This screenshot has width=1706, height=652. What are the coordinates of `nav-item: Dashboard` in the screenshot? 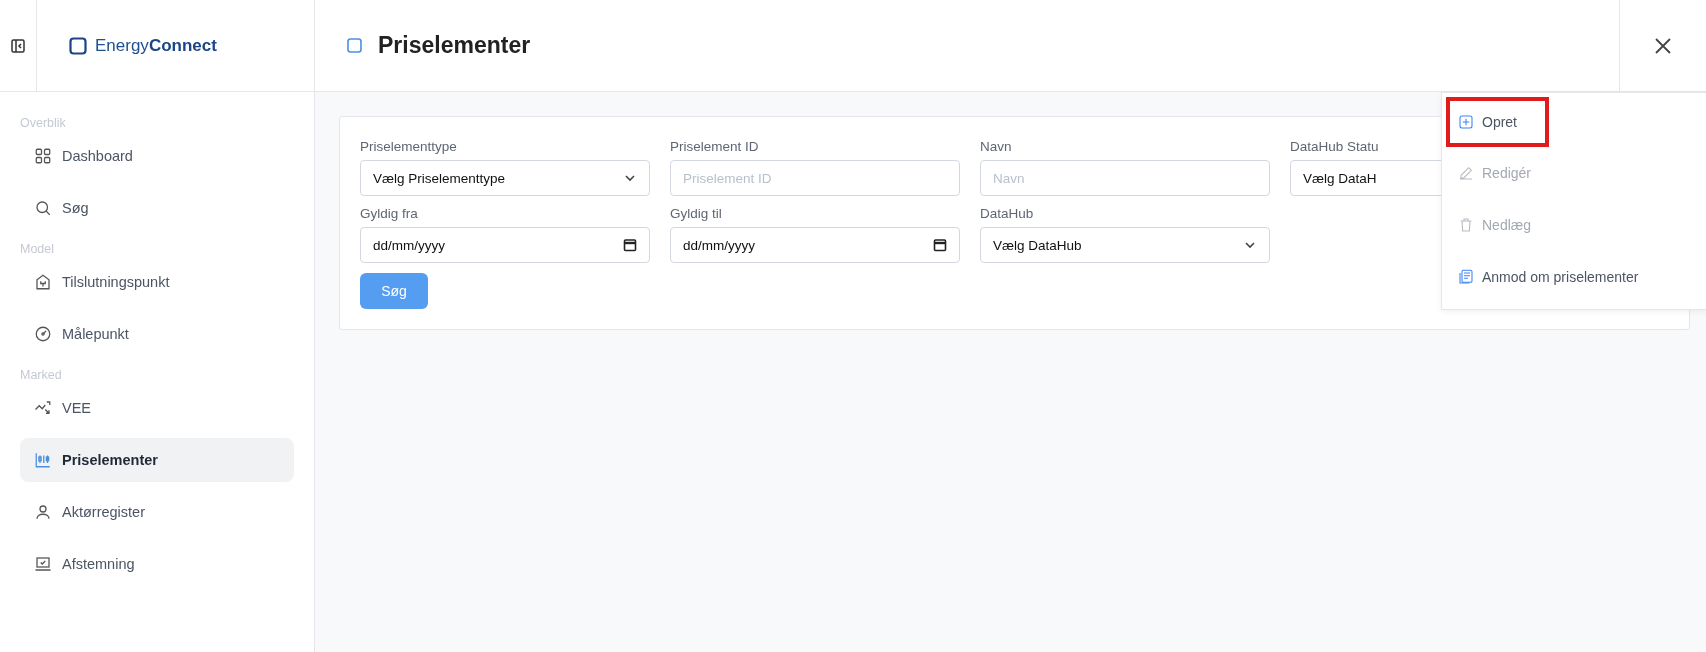 It's located at (157, 156).